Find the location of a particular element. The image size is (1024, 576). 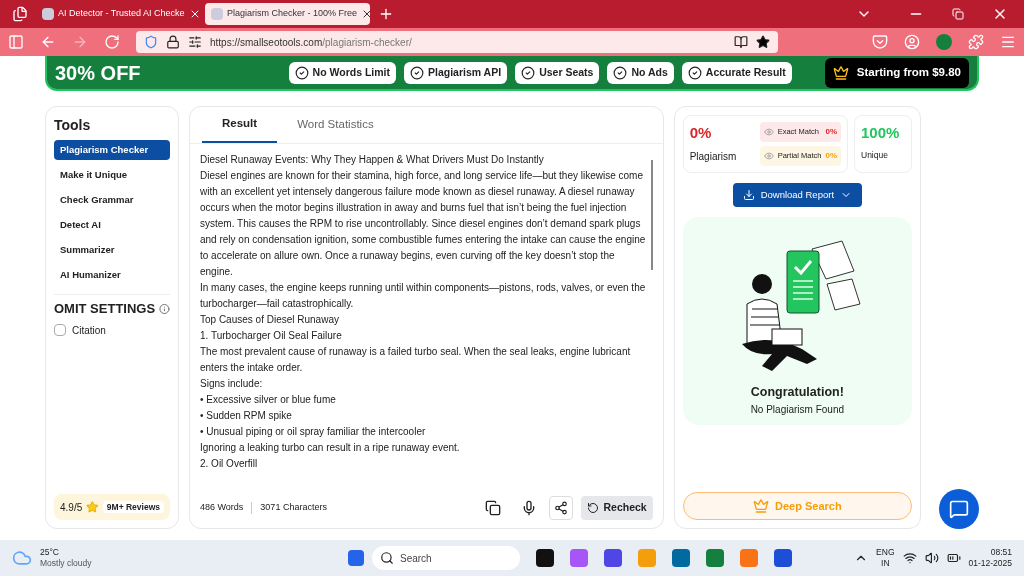

recheck-button: Recheck is located at coordinates (617, 508).